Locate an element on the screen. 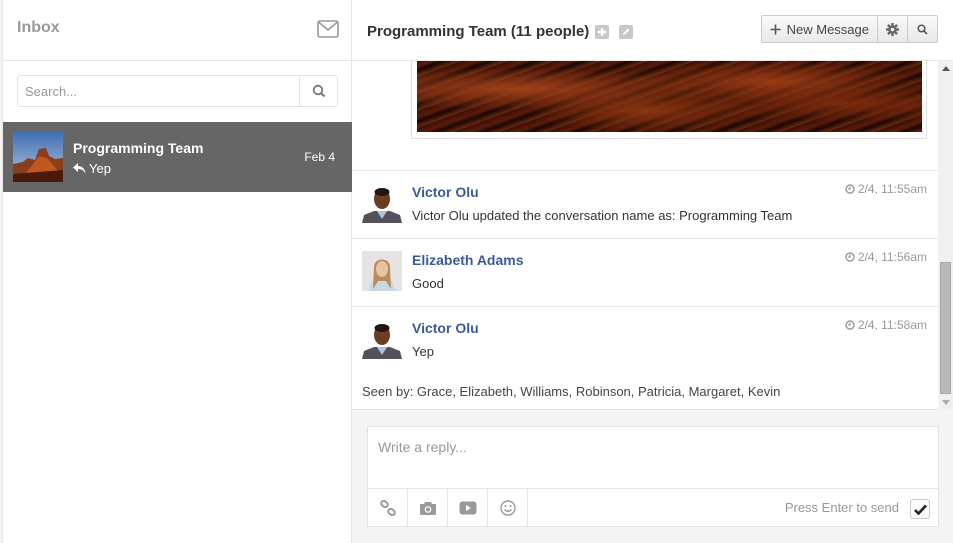 This screenshot has height=543, width=953. emoji-button is located at coordinates (508, 508).